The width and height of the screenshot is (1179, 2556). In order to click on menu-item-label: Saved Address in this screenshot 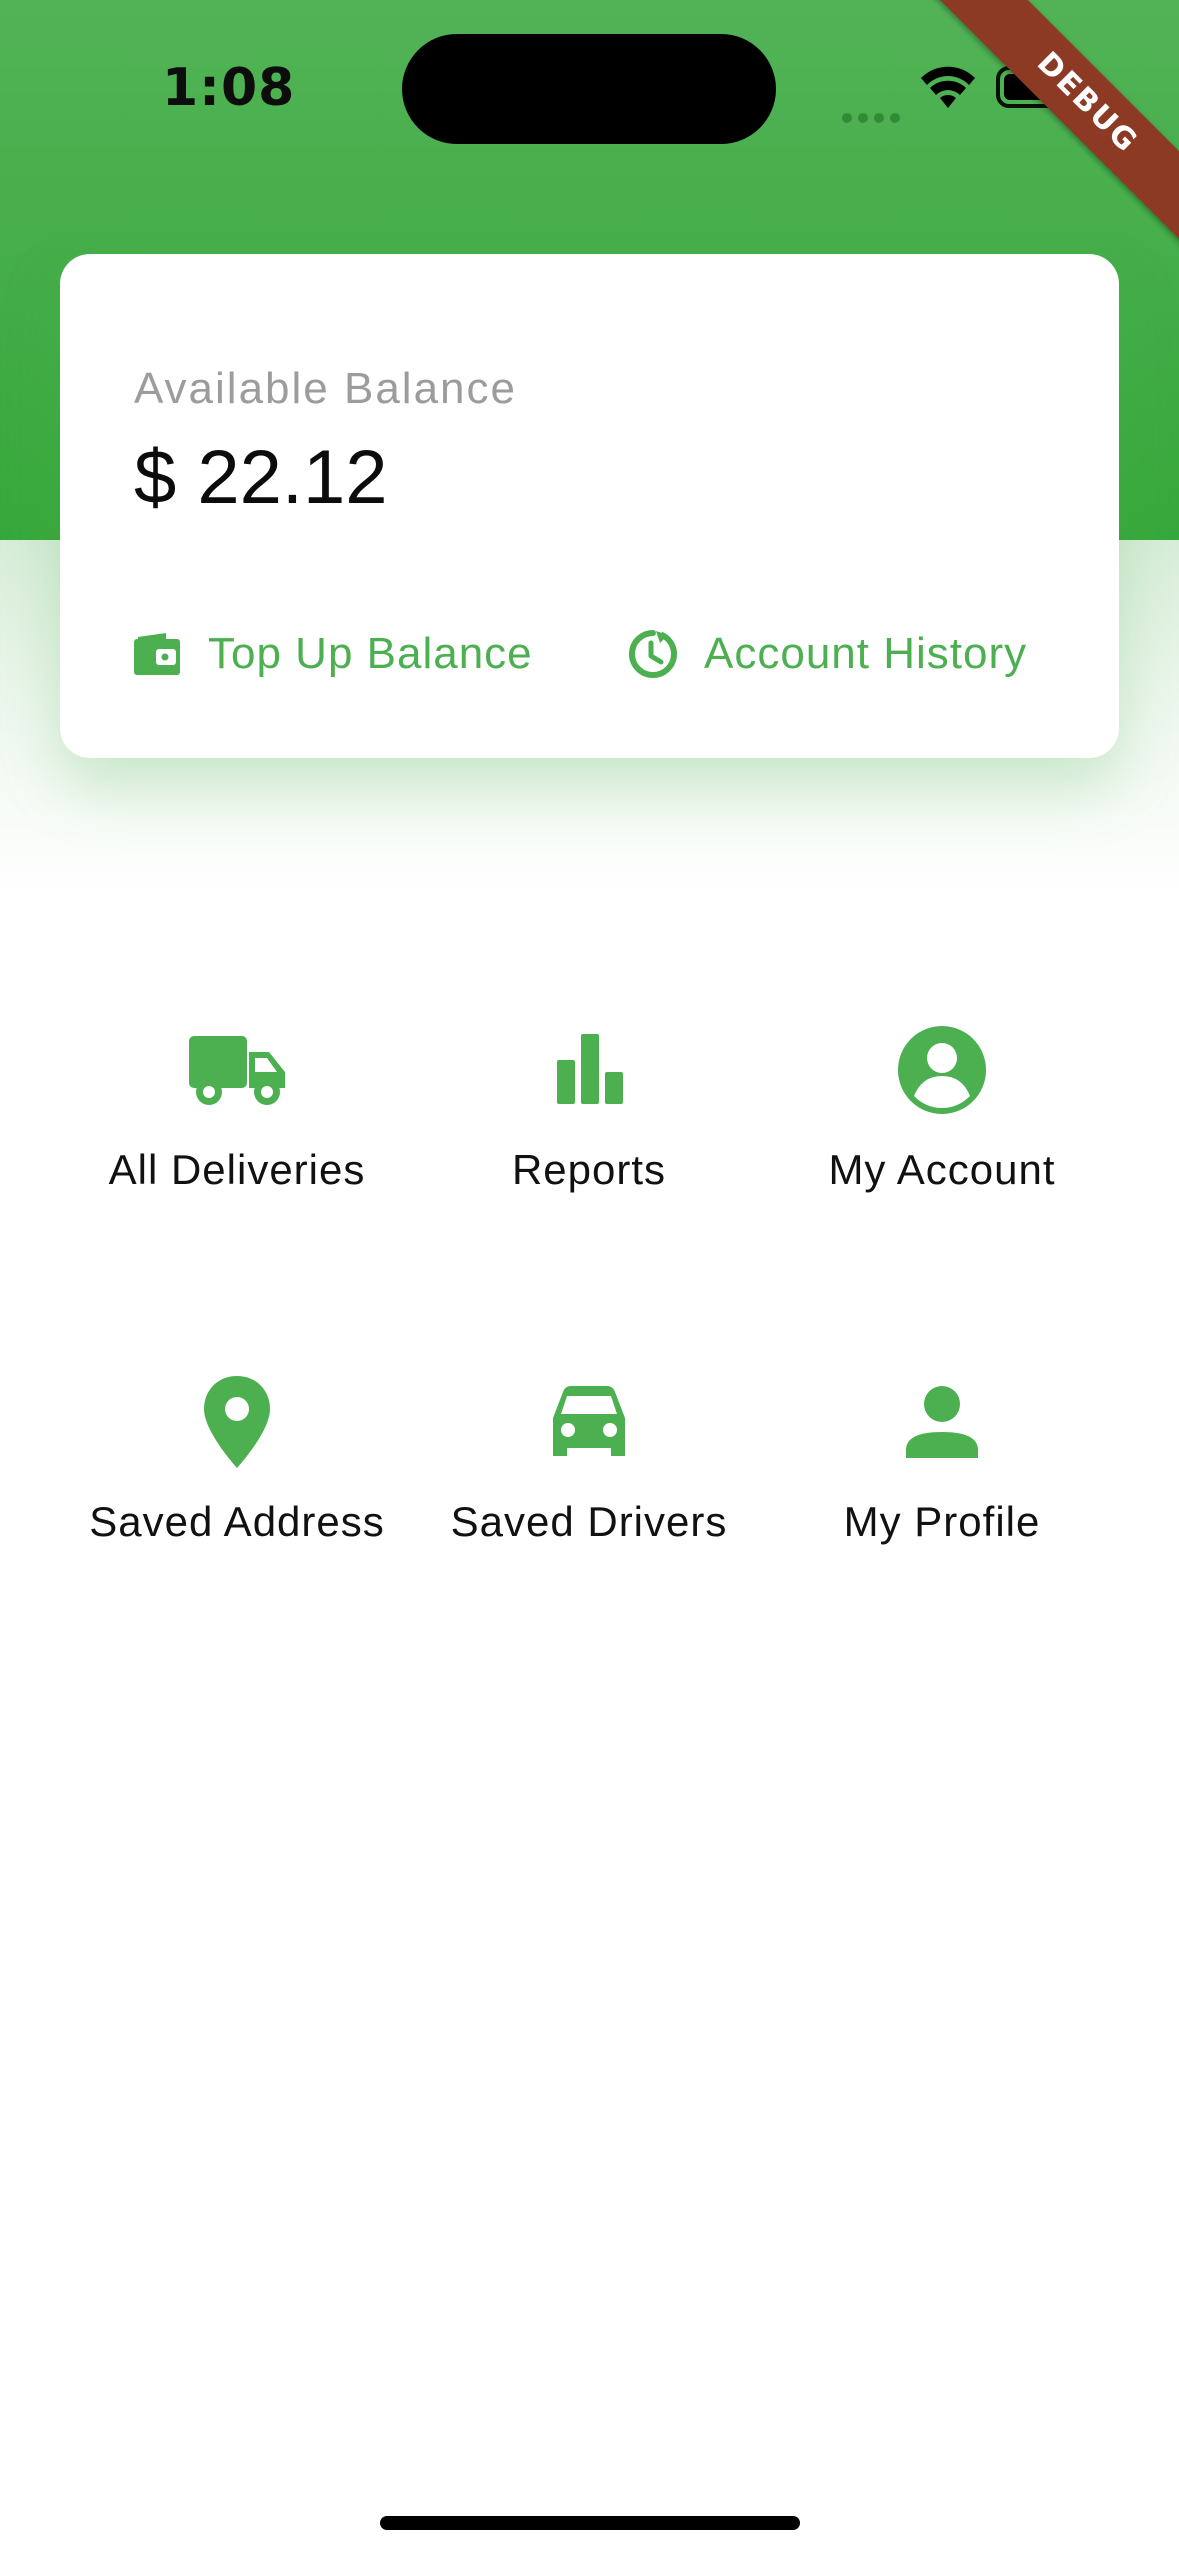, I will do `click(237, 1521)`.